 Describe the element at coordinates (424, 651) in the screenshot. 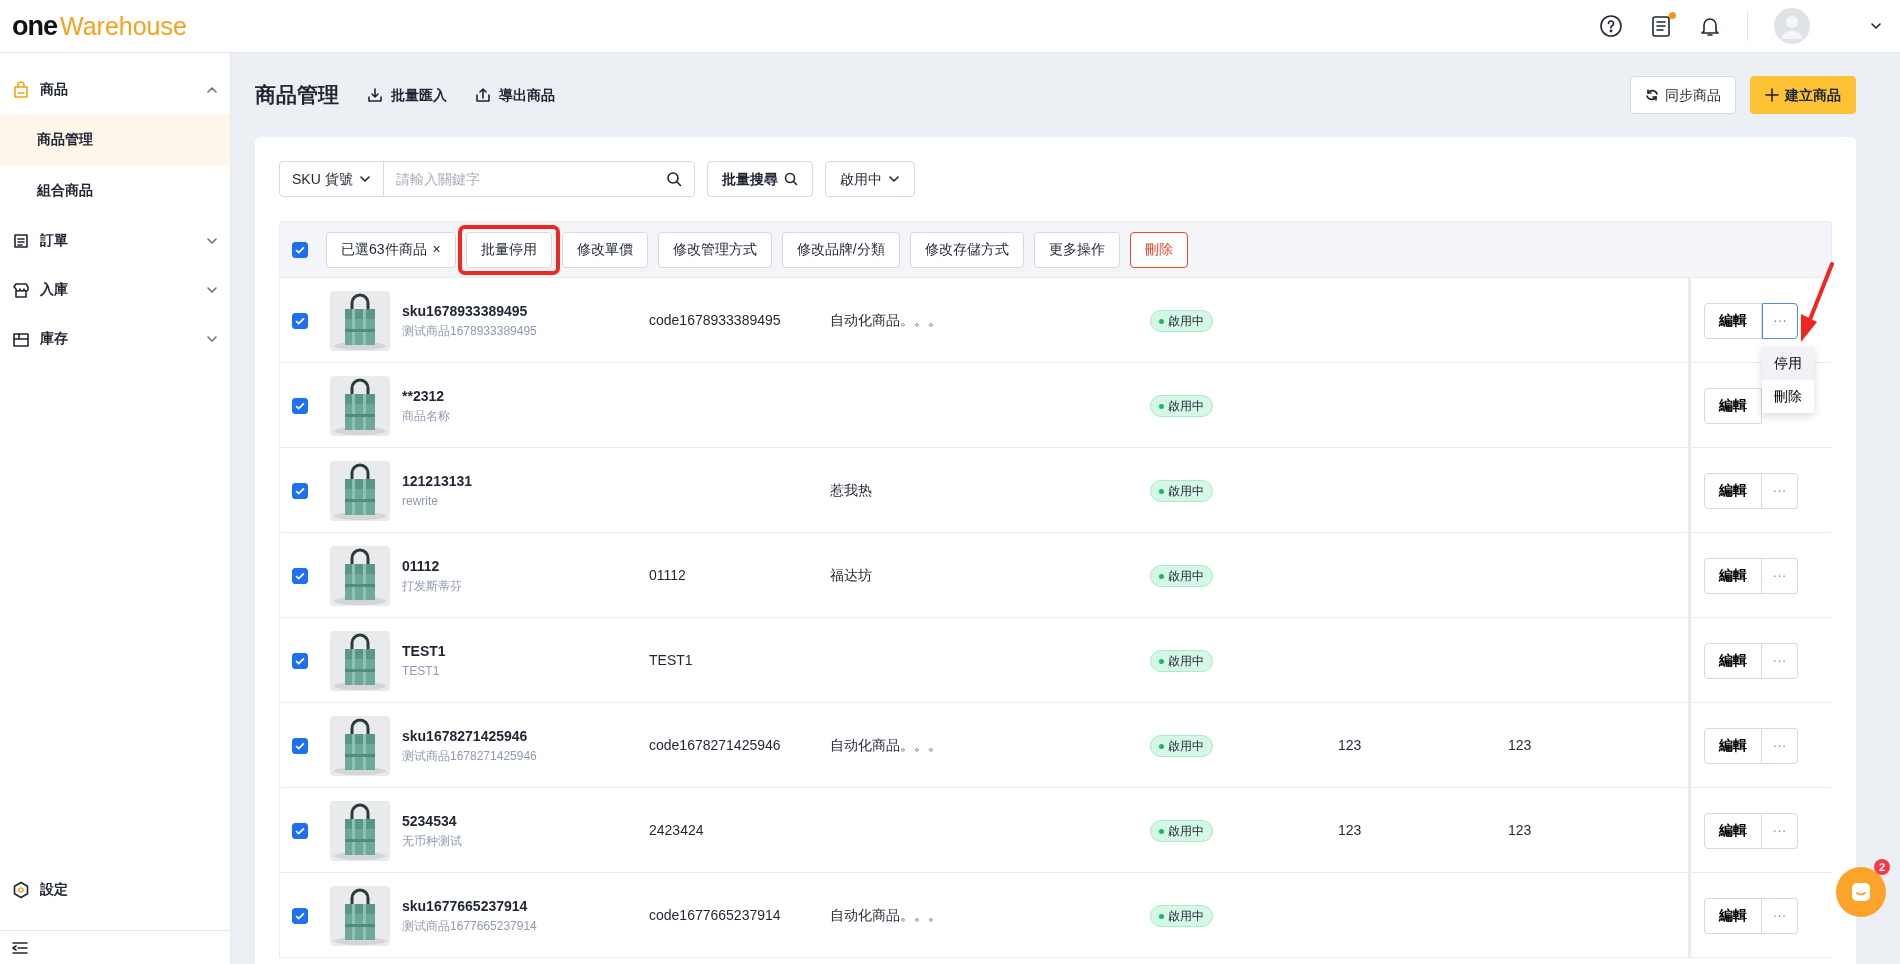

I see `sku-text: TEST1` at that location.